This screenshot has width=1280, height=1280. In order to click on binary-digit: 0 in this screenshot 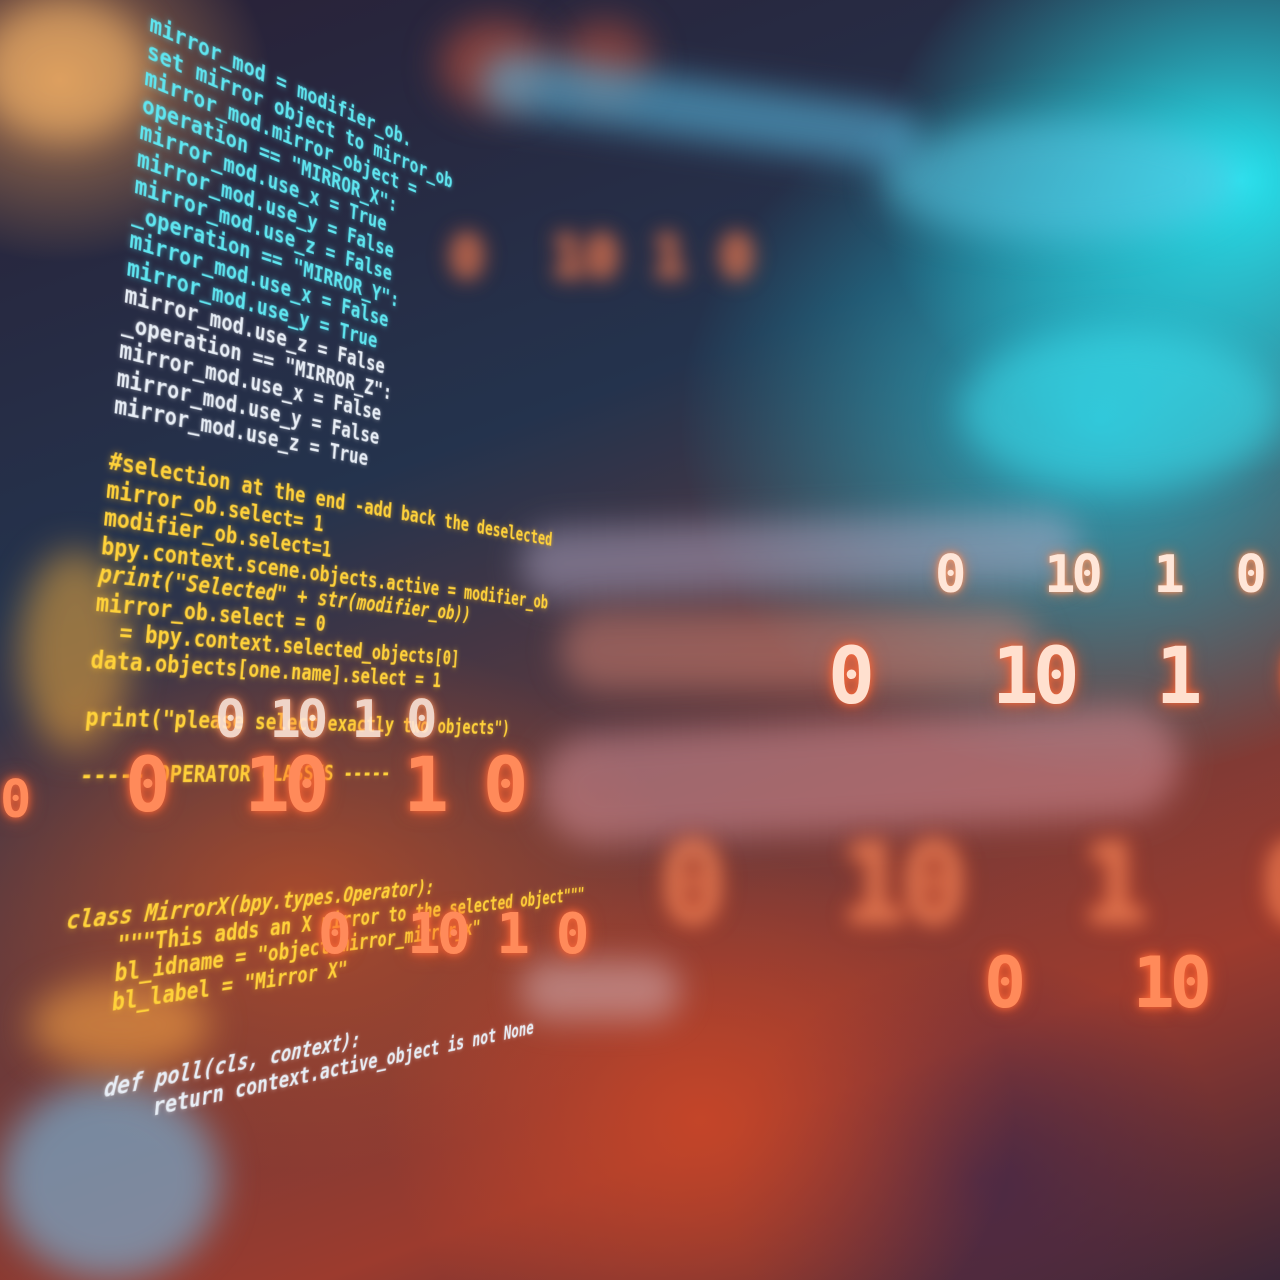, I will do `click(16, 800)`.